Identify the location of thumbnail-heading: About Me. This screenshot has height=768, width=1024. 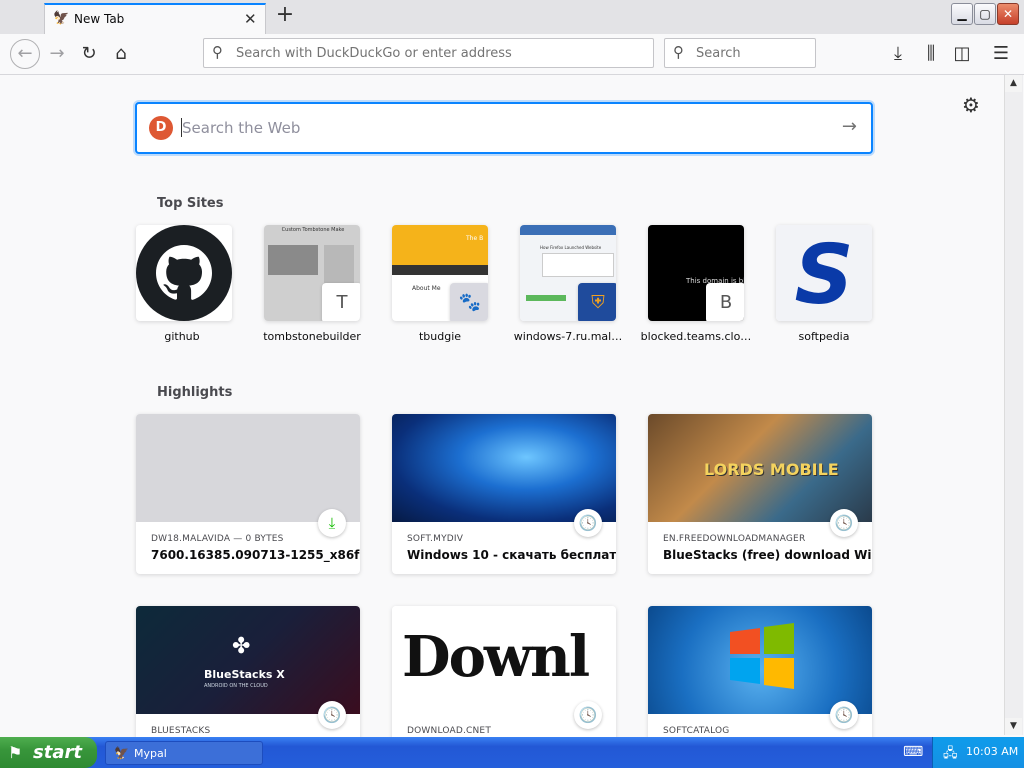
(426, 288).